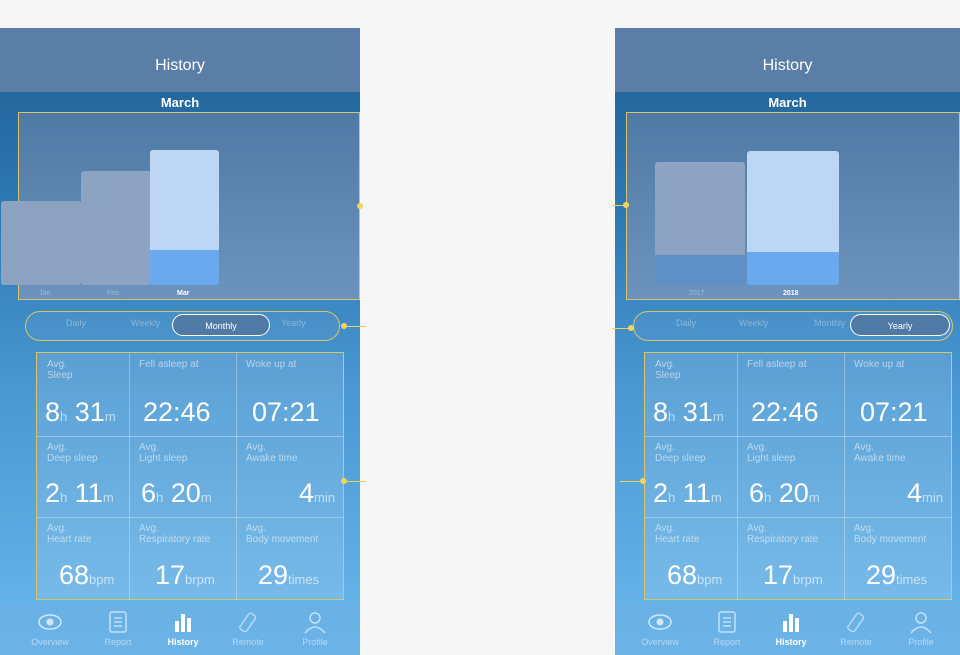  What do you see at coordinates (116, 228) in the screenshot?
I see `chart-bar-feb` at bounding box center [116, 228].